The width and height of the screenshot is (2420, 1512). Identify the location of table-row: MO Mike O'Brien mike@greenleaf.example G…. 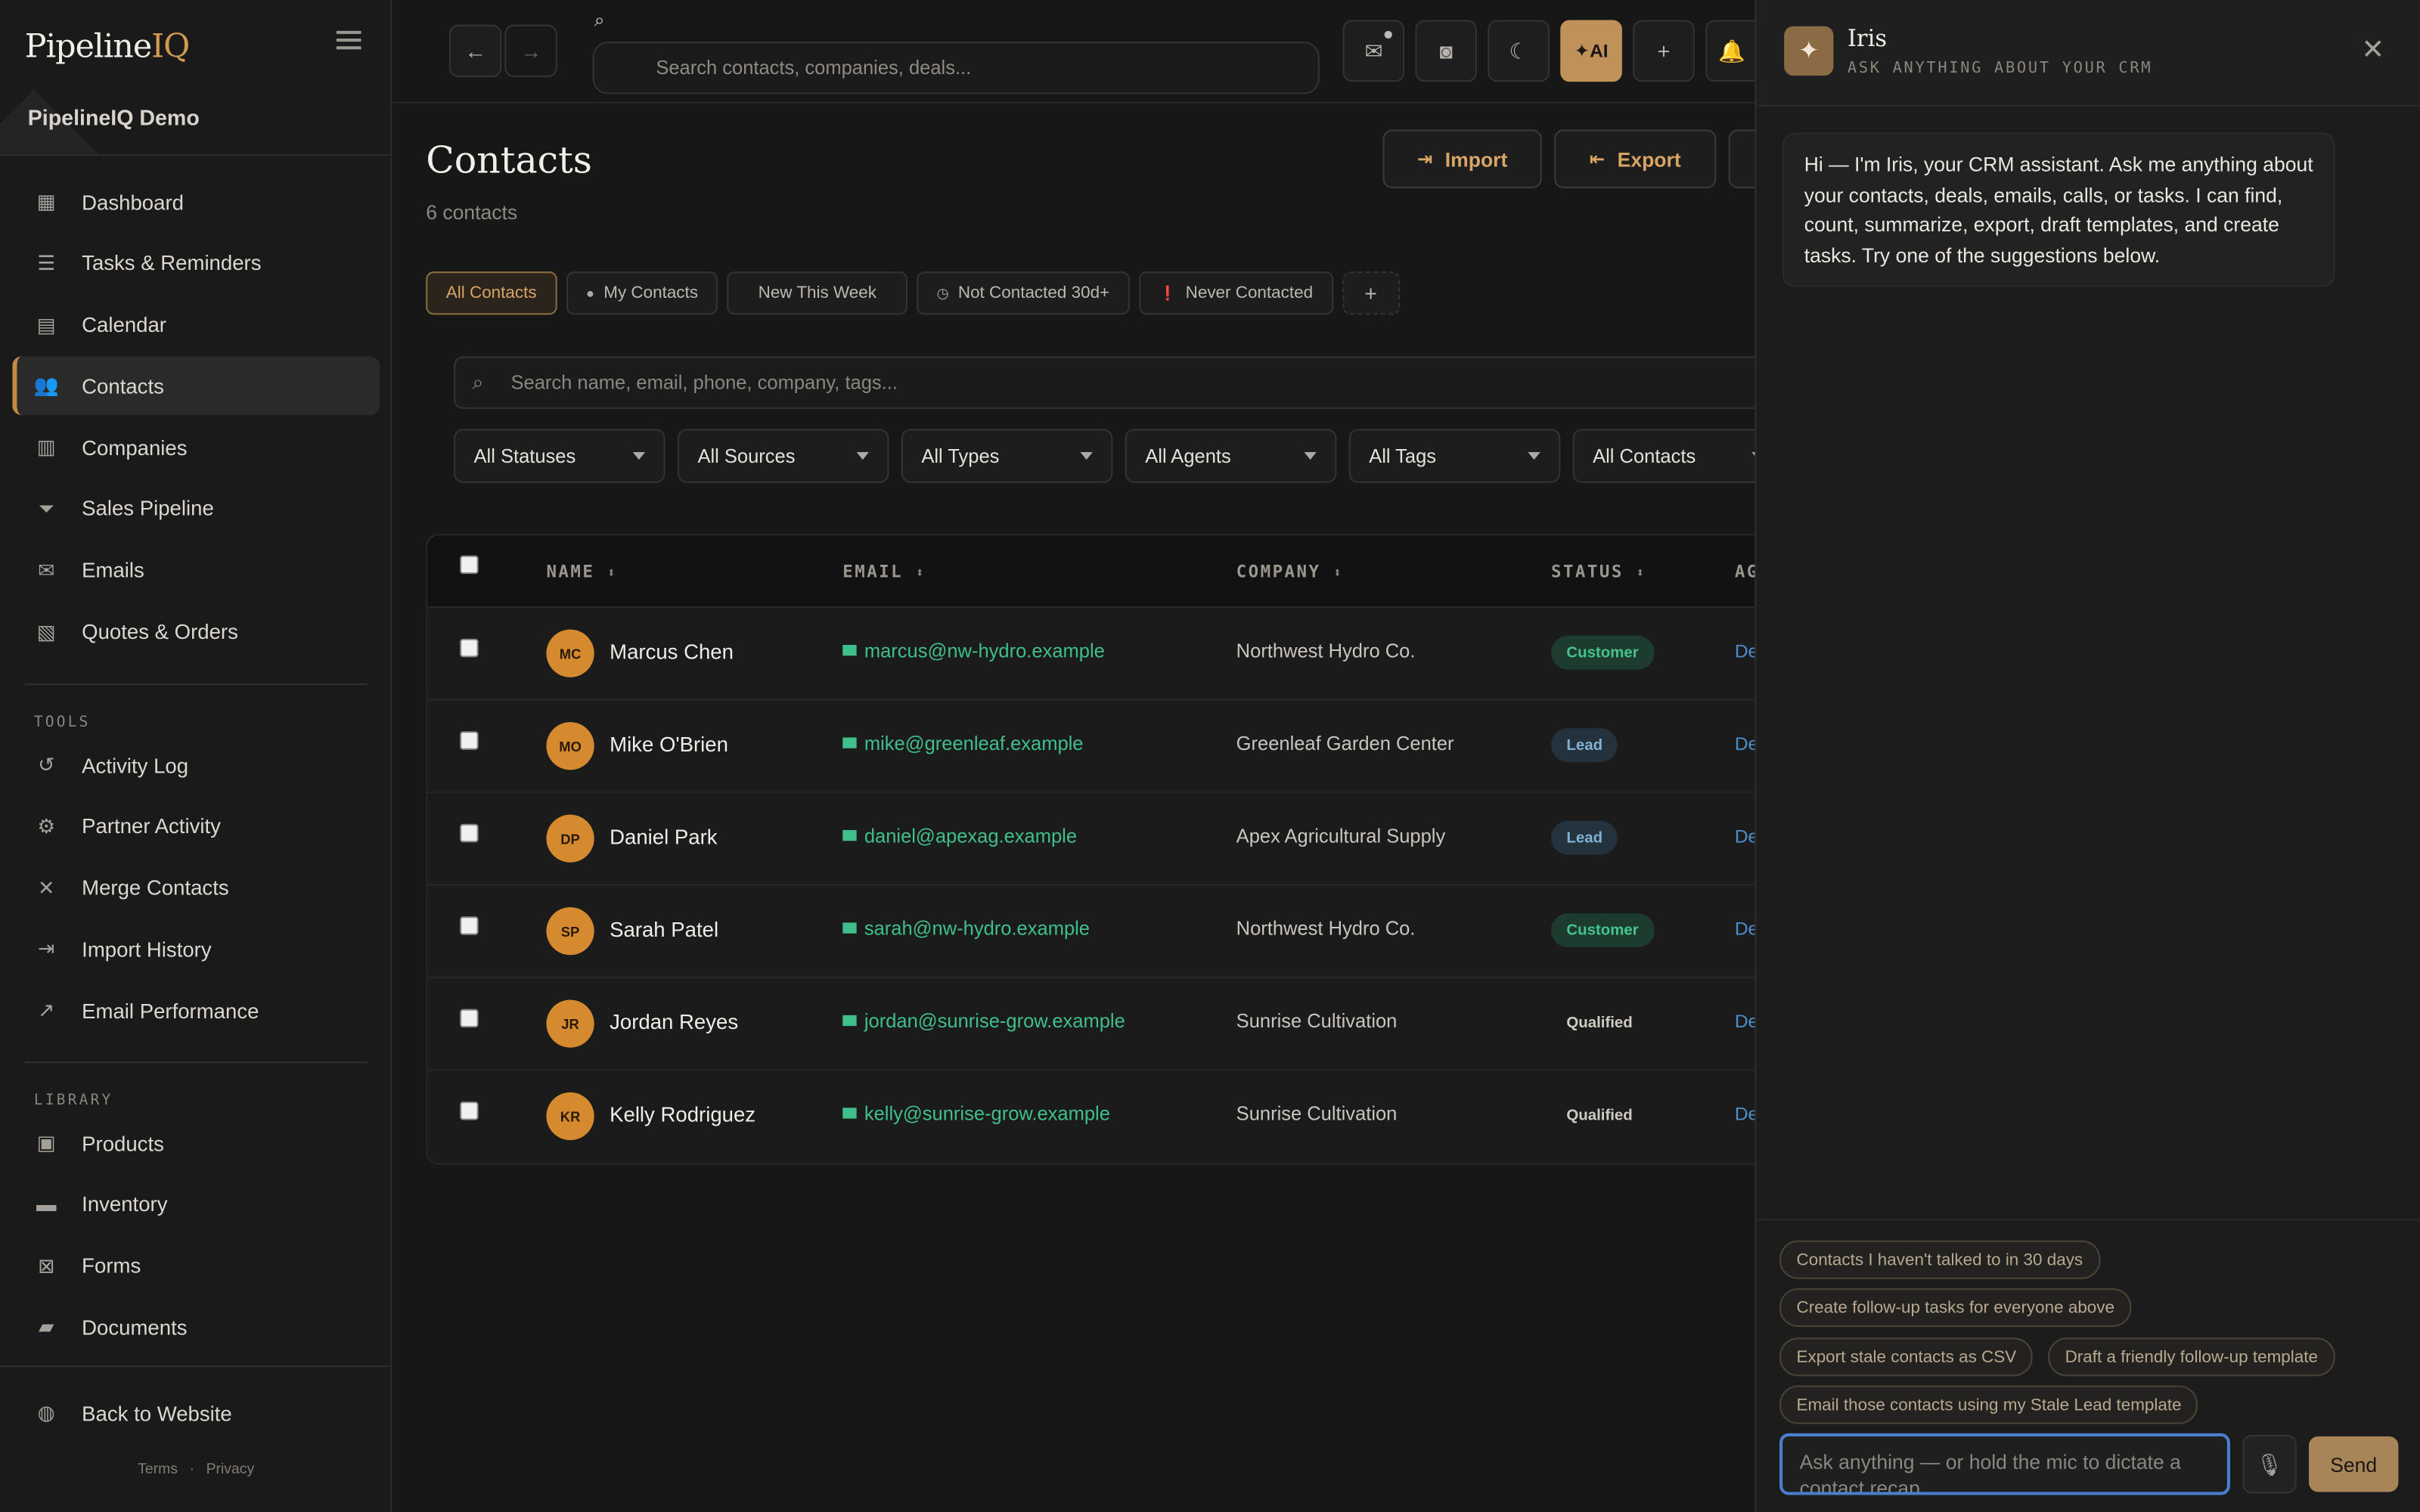
(1092, 747).